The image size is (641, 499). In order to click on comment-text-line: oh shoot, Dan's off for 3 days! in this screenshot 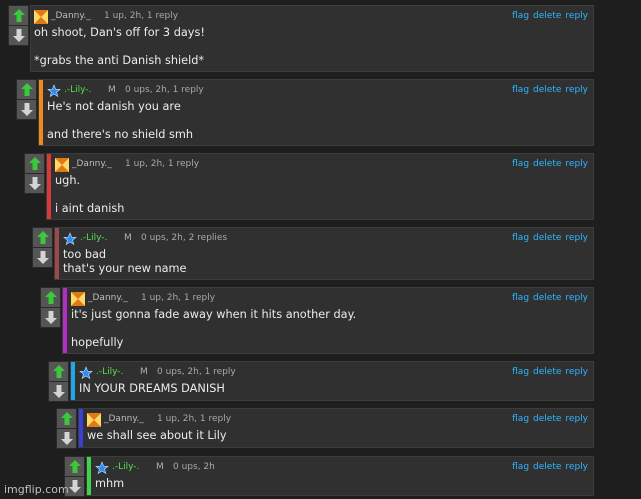, I will do `click(119, 32)`.